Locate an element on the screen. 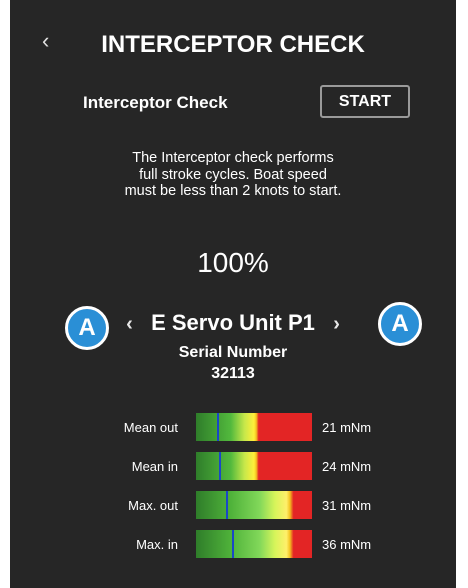 The height and width of the screenshot is (588, 468). mean-in-label: Mean in is located at coordinates (154, 466).